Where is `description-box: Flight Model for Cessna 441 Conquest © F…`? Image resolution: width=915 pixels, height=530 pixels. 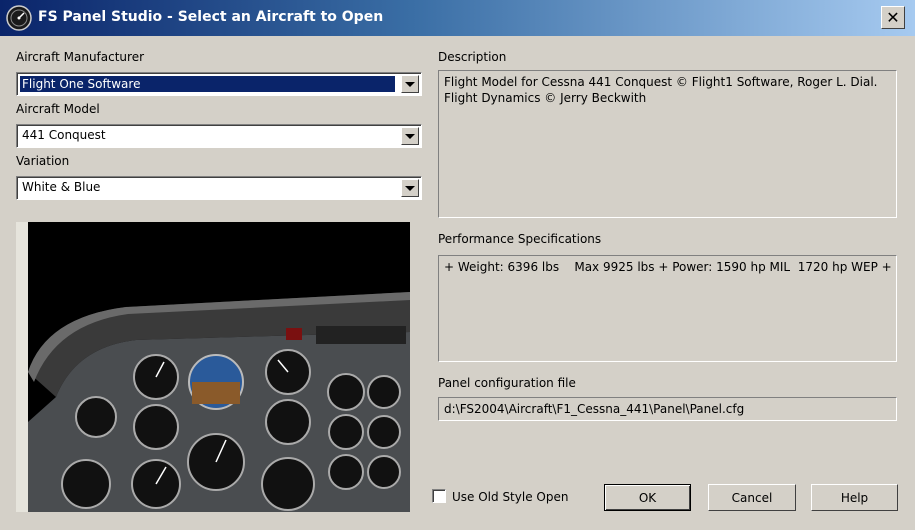
description-box: Flight Model for Cessna 441 Conquest © F… is located at coordinates (667, 144).